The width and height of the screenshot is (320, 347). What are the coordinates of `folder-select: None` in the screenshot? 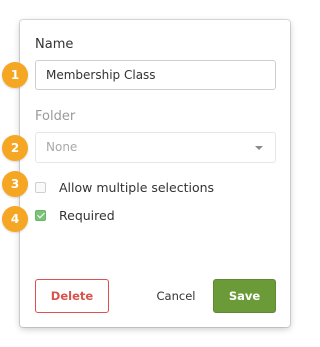 It's located at (155, 147).